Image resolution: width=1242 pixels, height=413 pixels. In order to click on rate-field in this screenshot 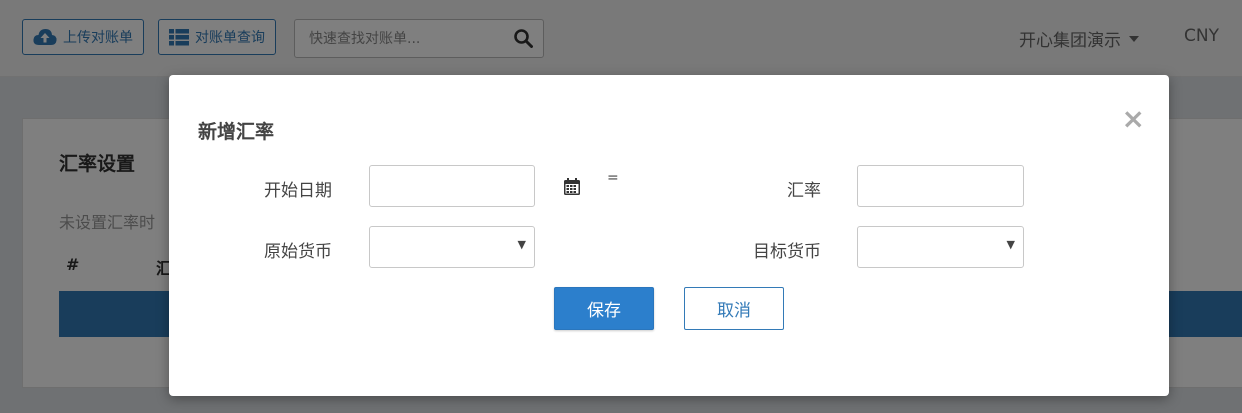, I will do `click(954, 186)`.